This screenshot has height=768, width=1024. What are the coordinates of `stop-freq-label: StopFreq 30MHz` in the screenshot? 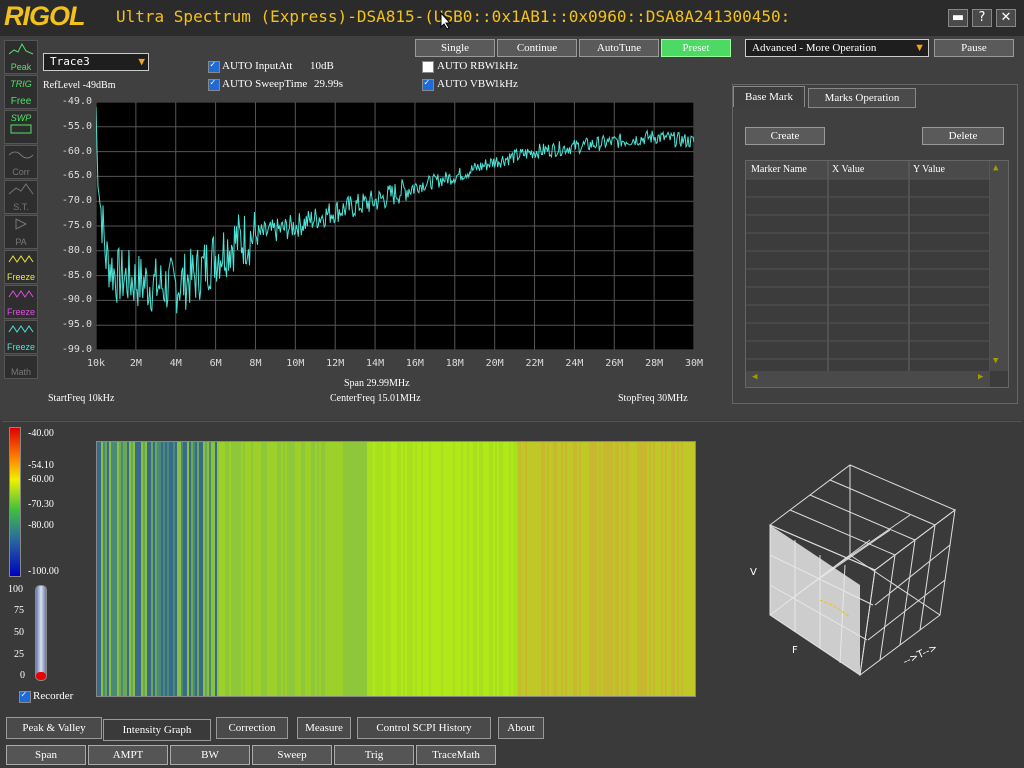 It's located at (653, 398).